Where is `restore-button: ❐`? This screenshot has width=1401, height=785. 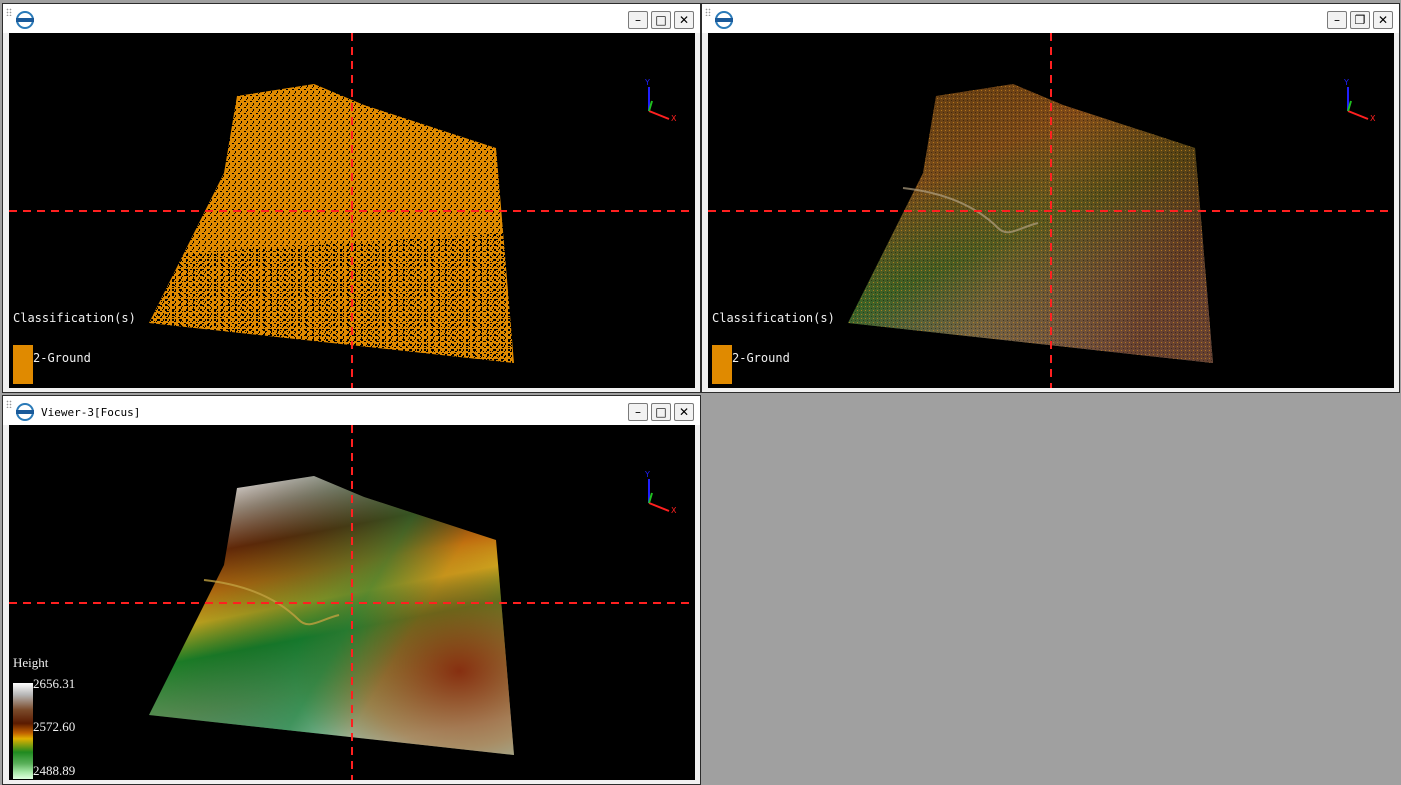 restore-button: ❐ is located at coordinates (1360, 20).